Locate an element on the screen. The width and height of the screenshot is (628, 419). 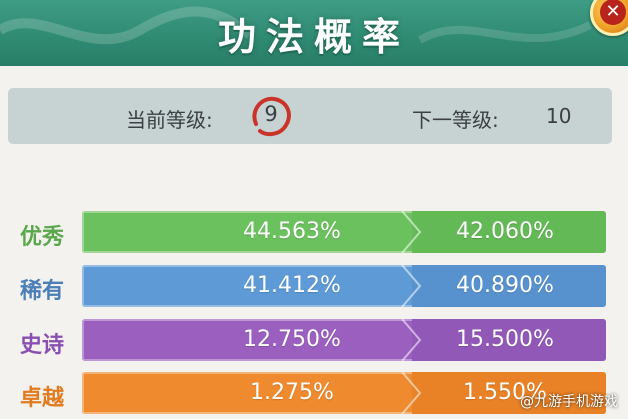
rate-bar: 41.412% 40.890% is located at coordinates (344, 286).